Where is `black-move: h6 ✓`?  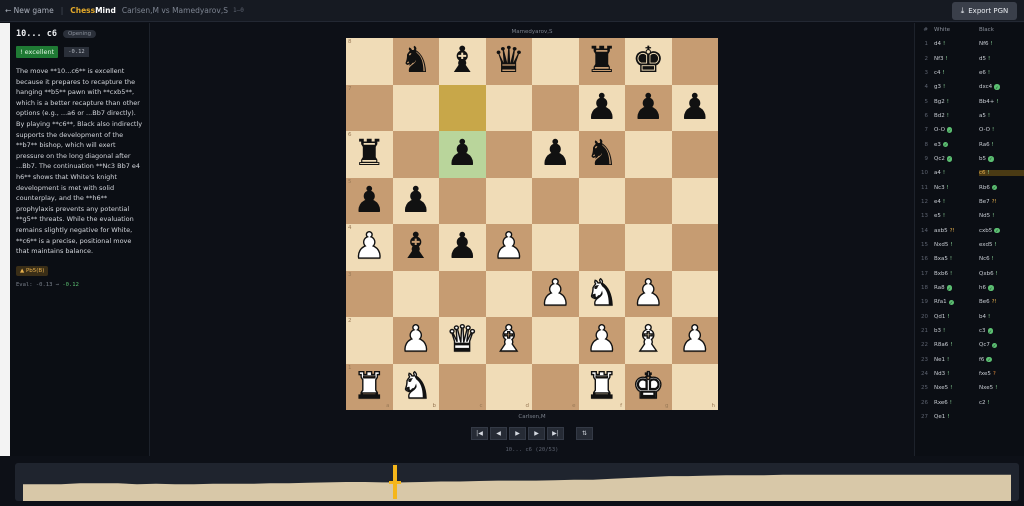 black-move: h6 ✓ is located at coordinates (1001, 288).